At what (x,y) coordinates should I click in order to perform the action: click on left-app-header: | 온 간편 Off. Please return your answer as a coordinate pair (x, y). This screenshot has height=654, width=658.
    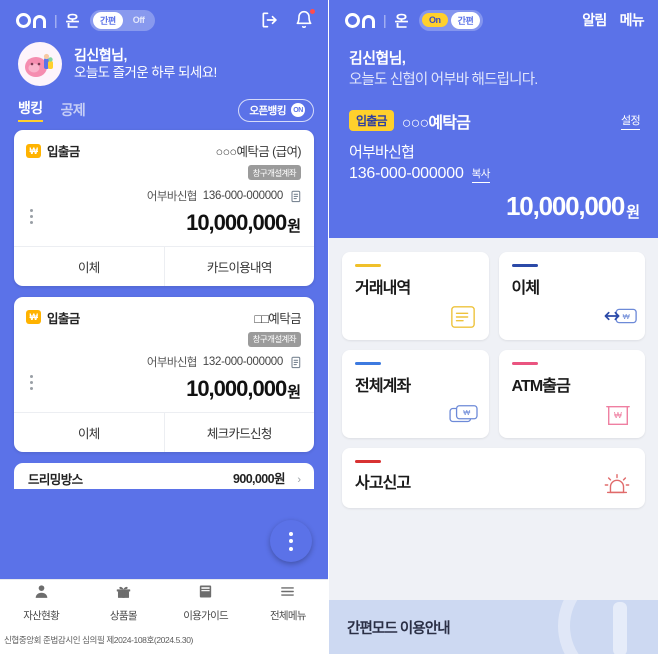
    Looking at the image, I should click on (164, 17).